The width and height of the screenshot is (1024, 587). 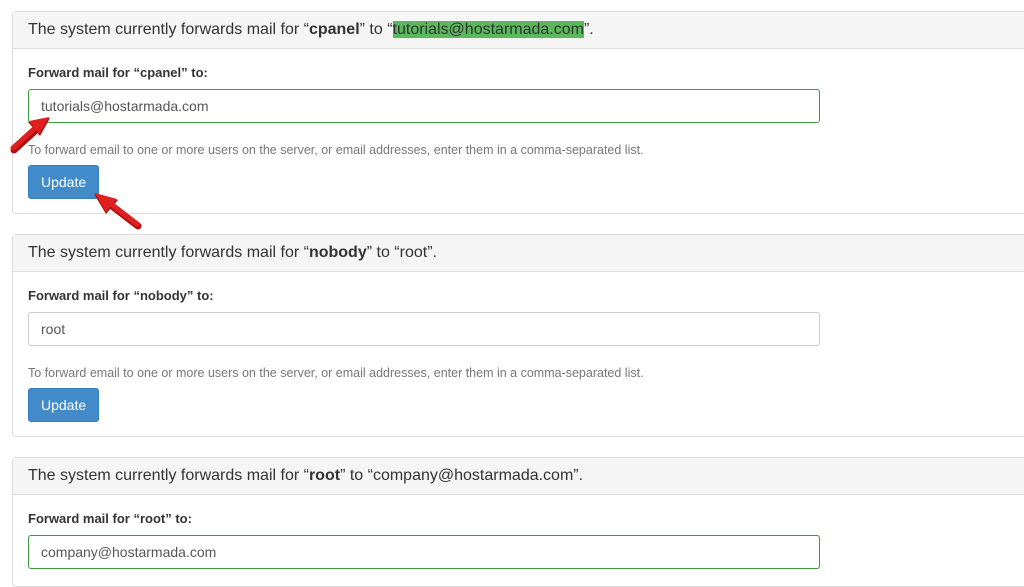 What do you see at coordinates (488, 29) in the screenshot?
I see `heading-destination-highlighted: tutorials@hostarmada.com` at bounding box center [488, 29].